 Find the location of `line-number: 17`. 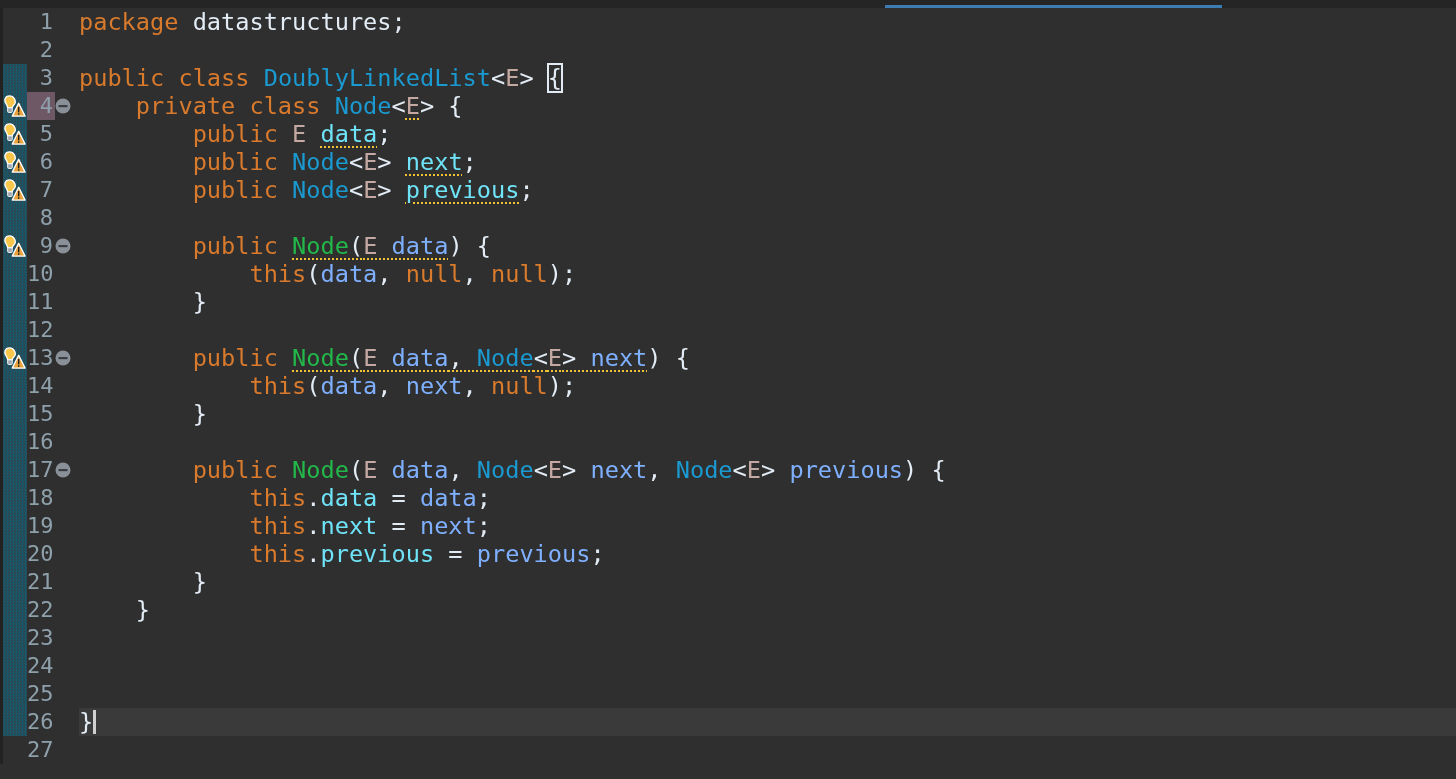

line-number: 17 is located at coordinates (41, 470).